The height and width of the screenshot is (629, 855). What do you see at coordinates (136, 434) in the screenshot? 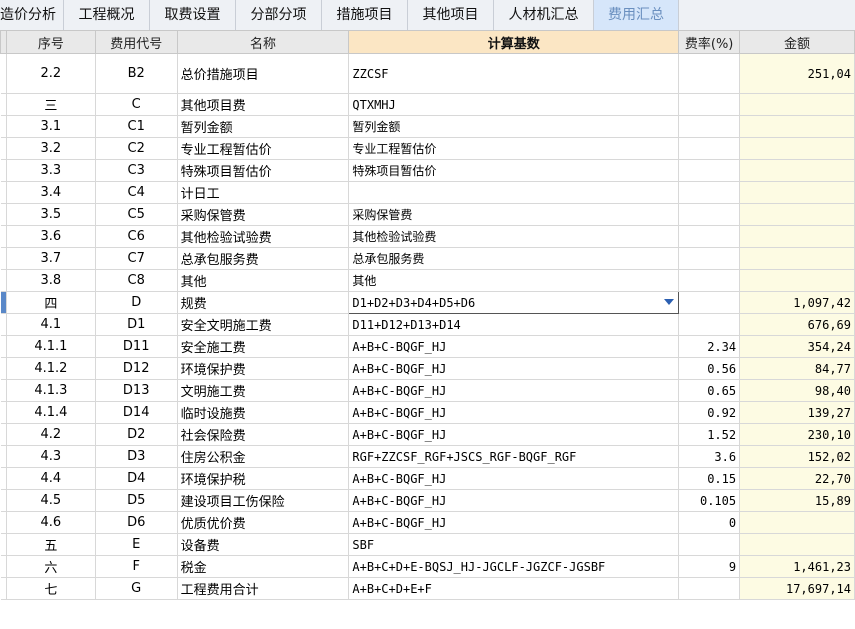
I see `cell-code: D2` at bounding box center [136, 434].